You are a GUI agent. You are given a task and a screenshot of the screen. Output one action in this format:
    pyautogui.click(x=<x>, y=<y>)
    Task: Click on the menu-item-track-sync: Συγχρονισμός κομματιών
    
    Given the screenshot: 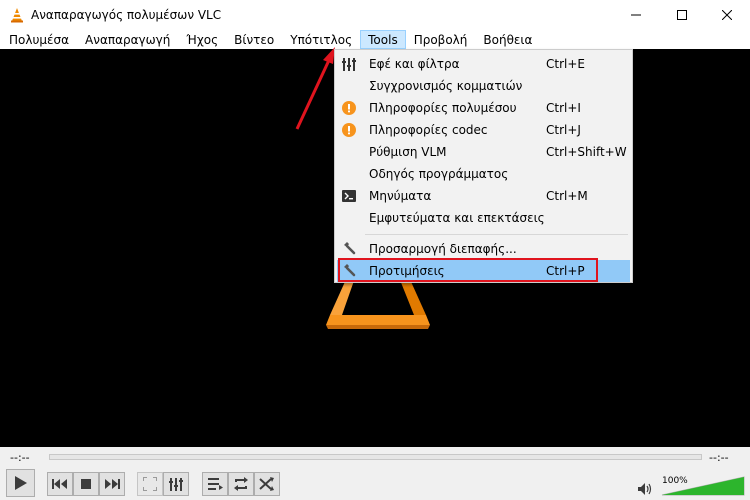 What is the action you would take?
    pyautogui.click(x=483, y=86)
    